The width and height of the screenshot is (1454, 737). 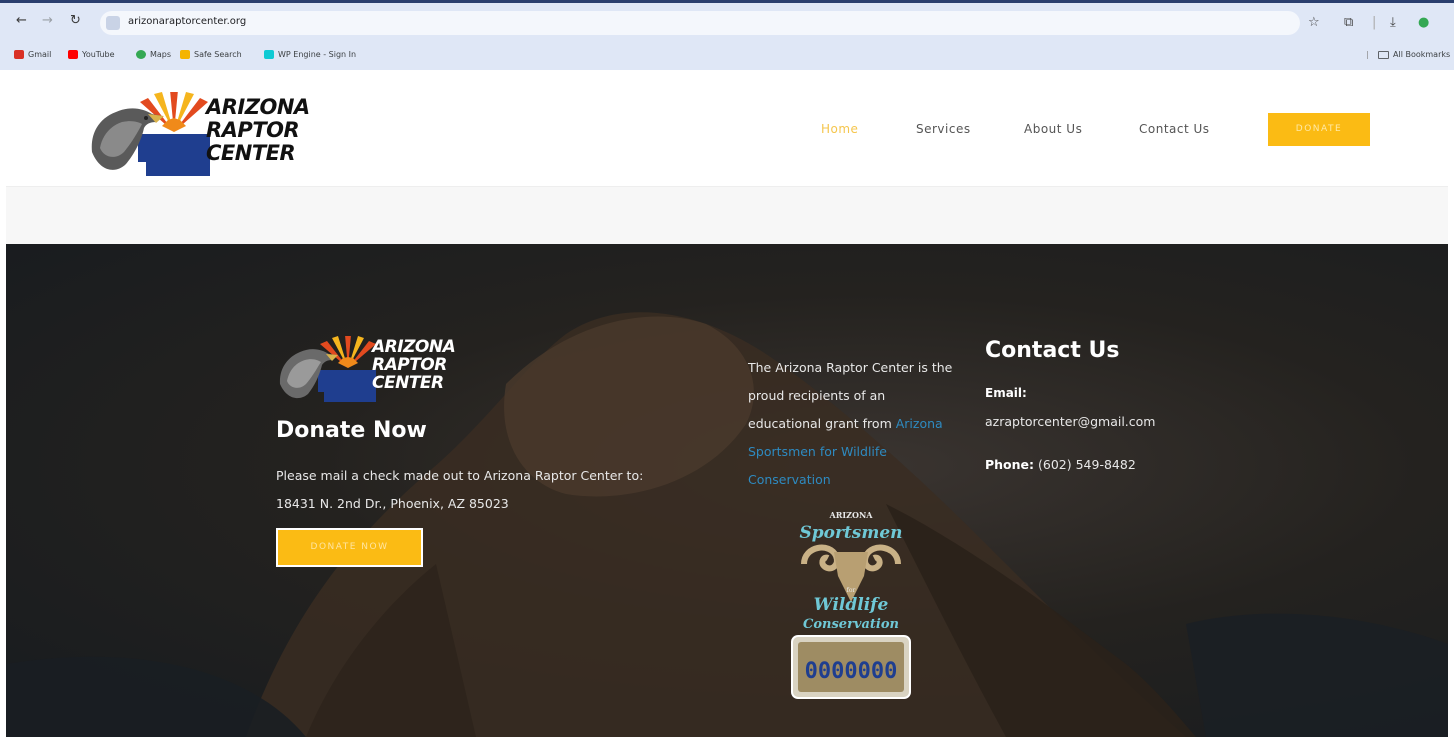 I want to click on plate-number: 0000000, so click(x=851, y=671).